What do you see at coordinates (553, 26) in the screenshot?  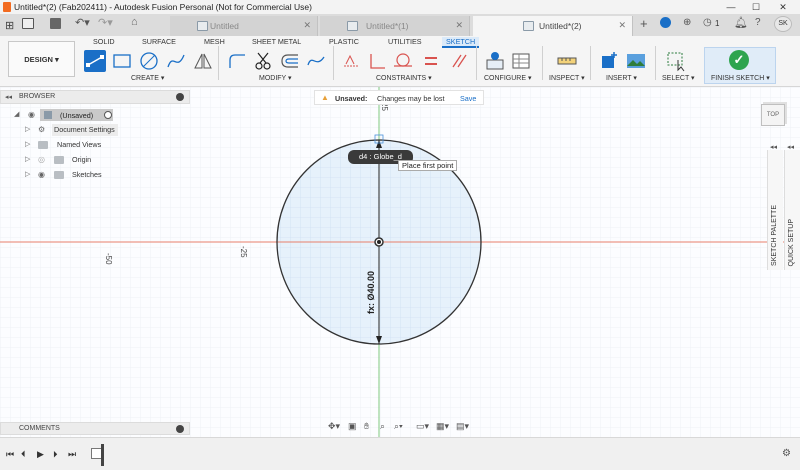 I see `doc-tab-3: Untitled*(2) ✕` at bounding box center [553, 26].